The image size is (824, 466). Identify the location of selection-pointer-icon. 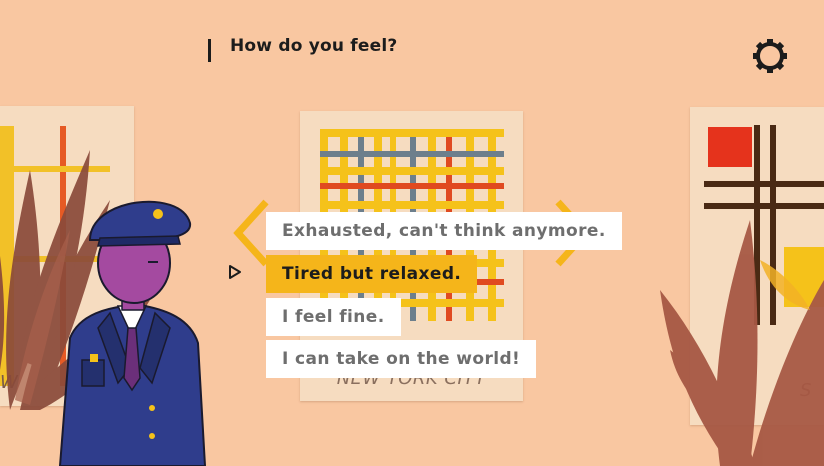
(235, 272).